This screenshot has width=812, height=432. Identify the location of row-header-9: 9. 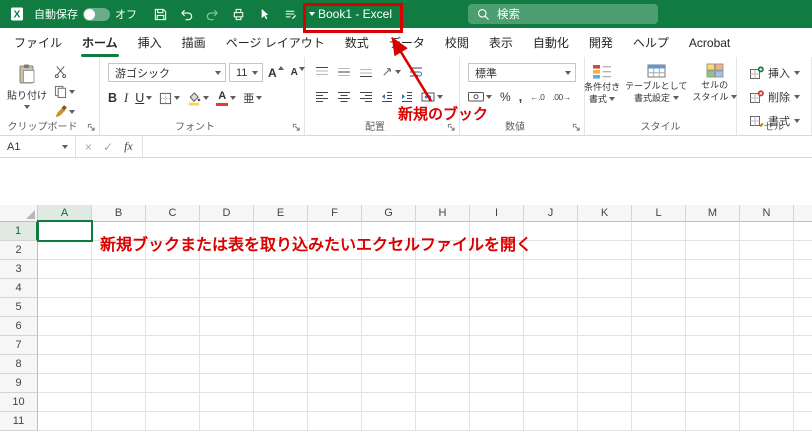
(19, 383).